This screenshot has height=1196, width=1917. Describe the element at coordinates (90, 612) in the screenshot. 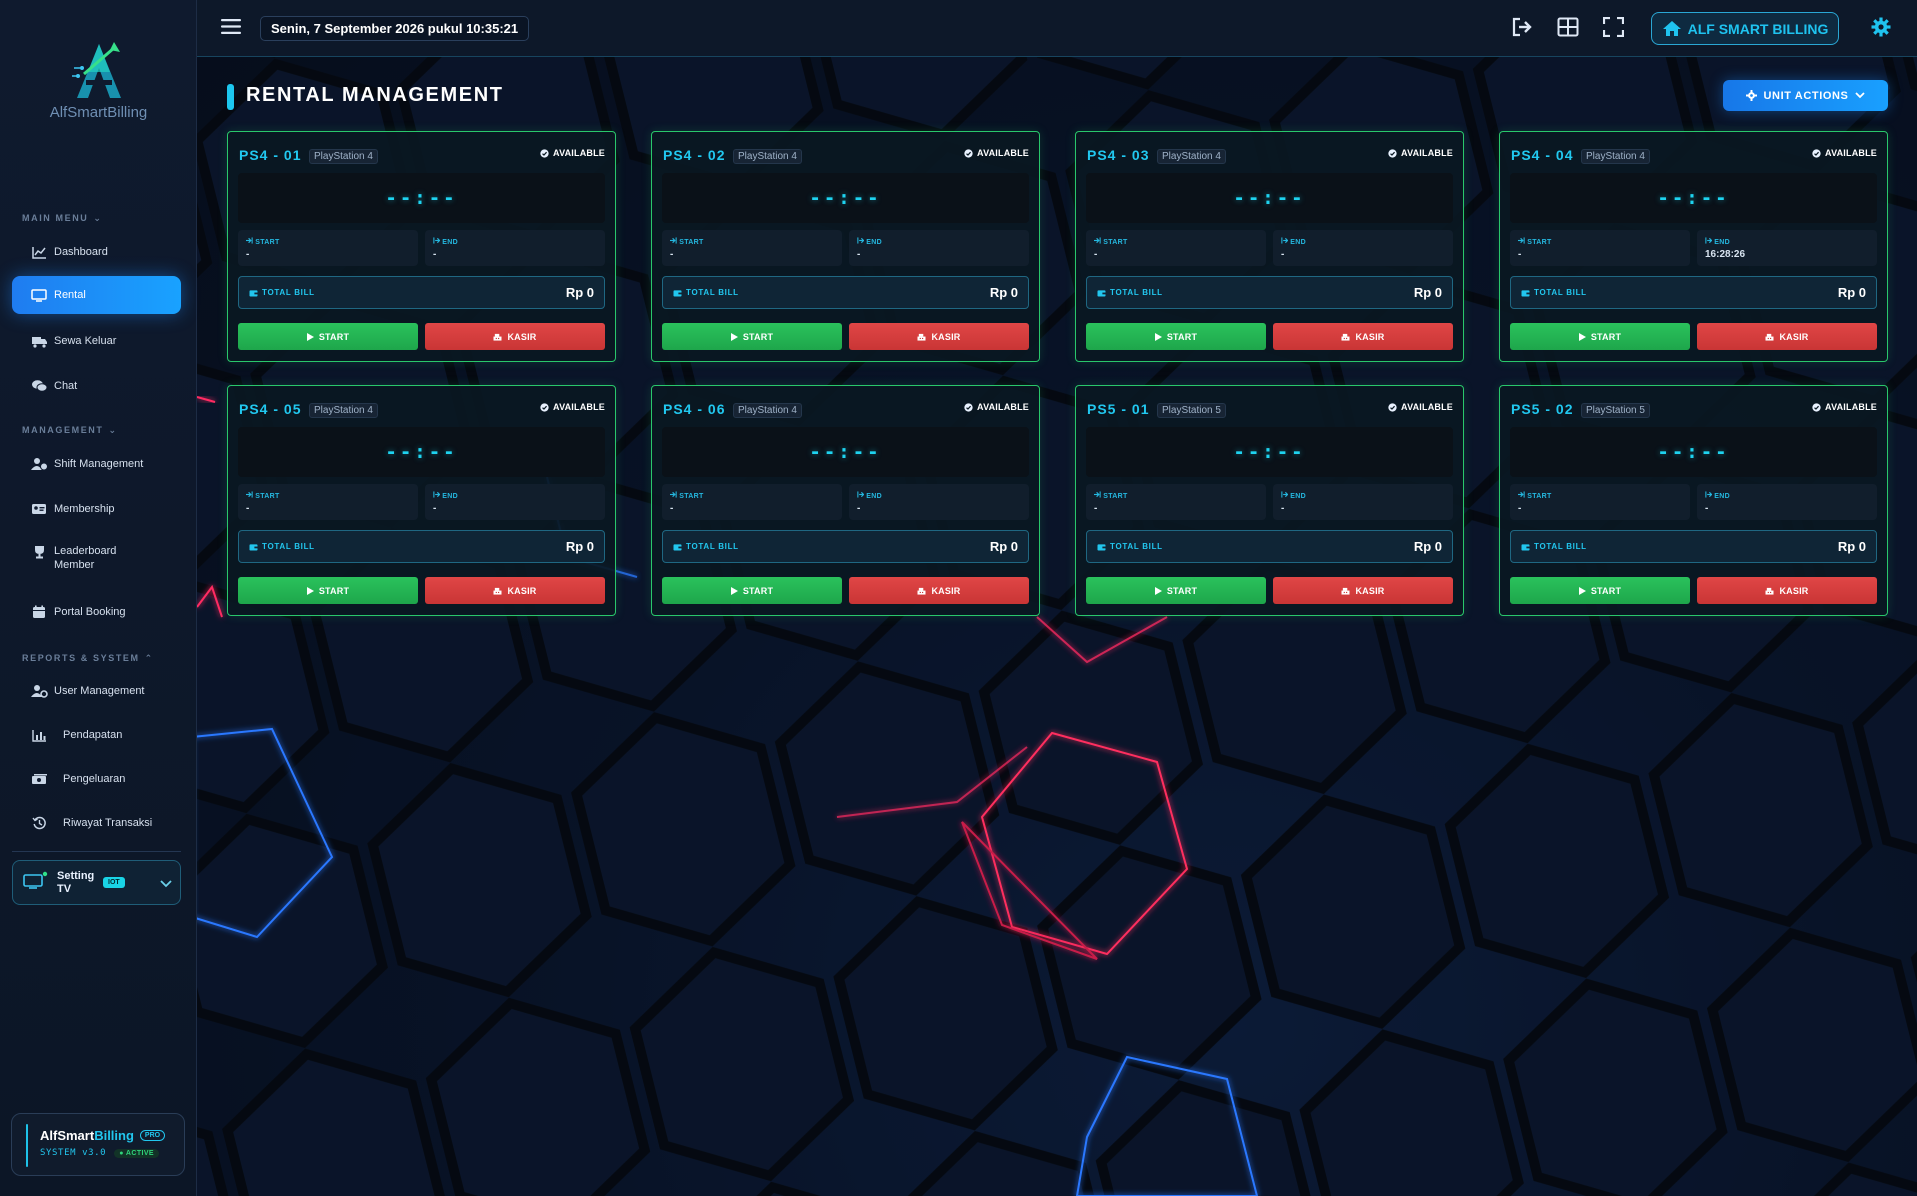

I see `sidebar-item-label: Portal Booking` at that location.